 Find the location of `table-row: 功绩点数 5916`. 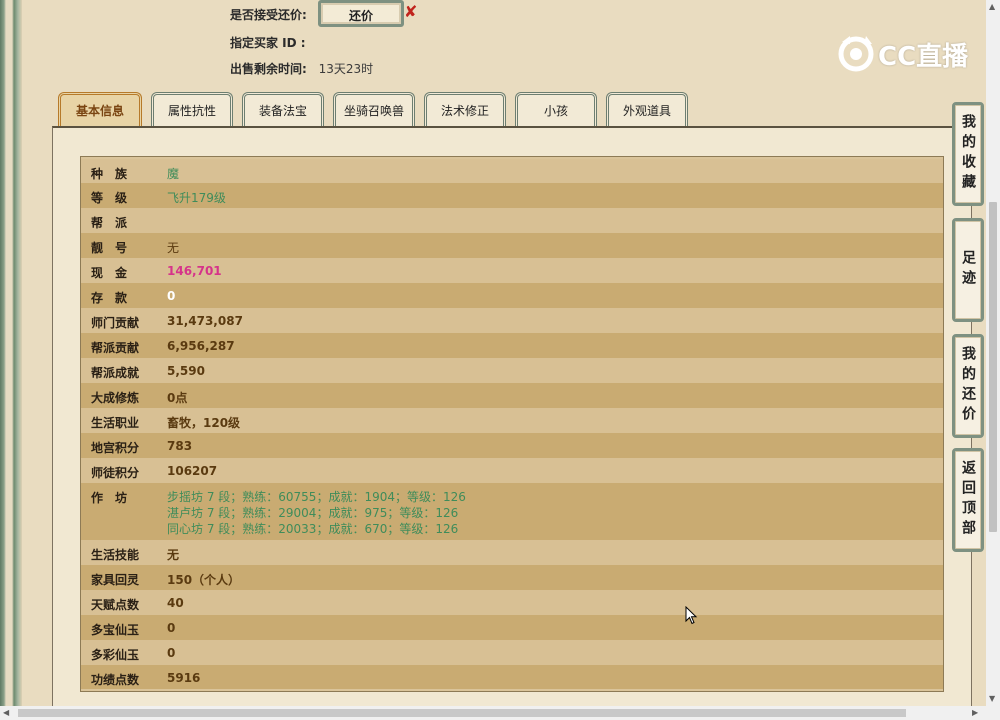

table-row: 功绩点数 5916 is located at coordinates (512, 677).